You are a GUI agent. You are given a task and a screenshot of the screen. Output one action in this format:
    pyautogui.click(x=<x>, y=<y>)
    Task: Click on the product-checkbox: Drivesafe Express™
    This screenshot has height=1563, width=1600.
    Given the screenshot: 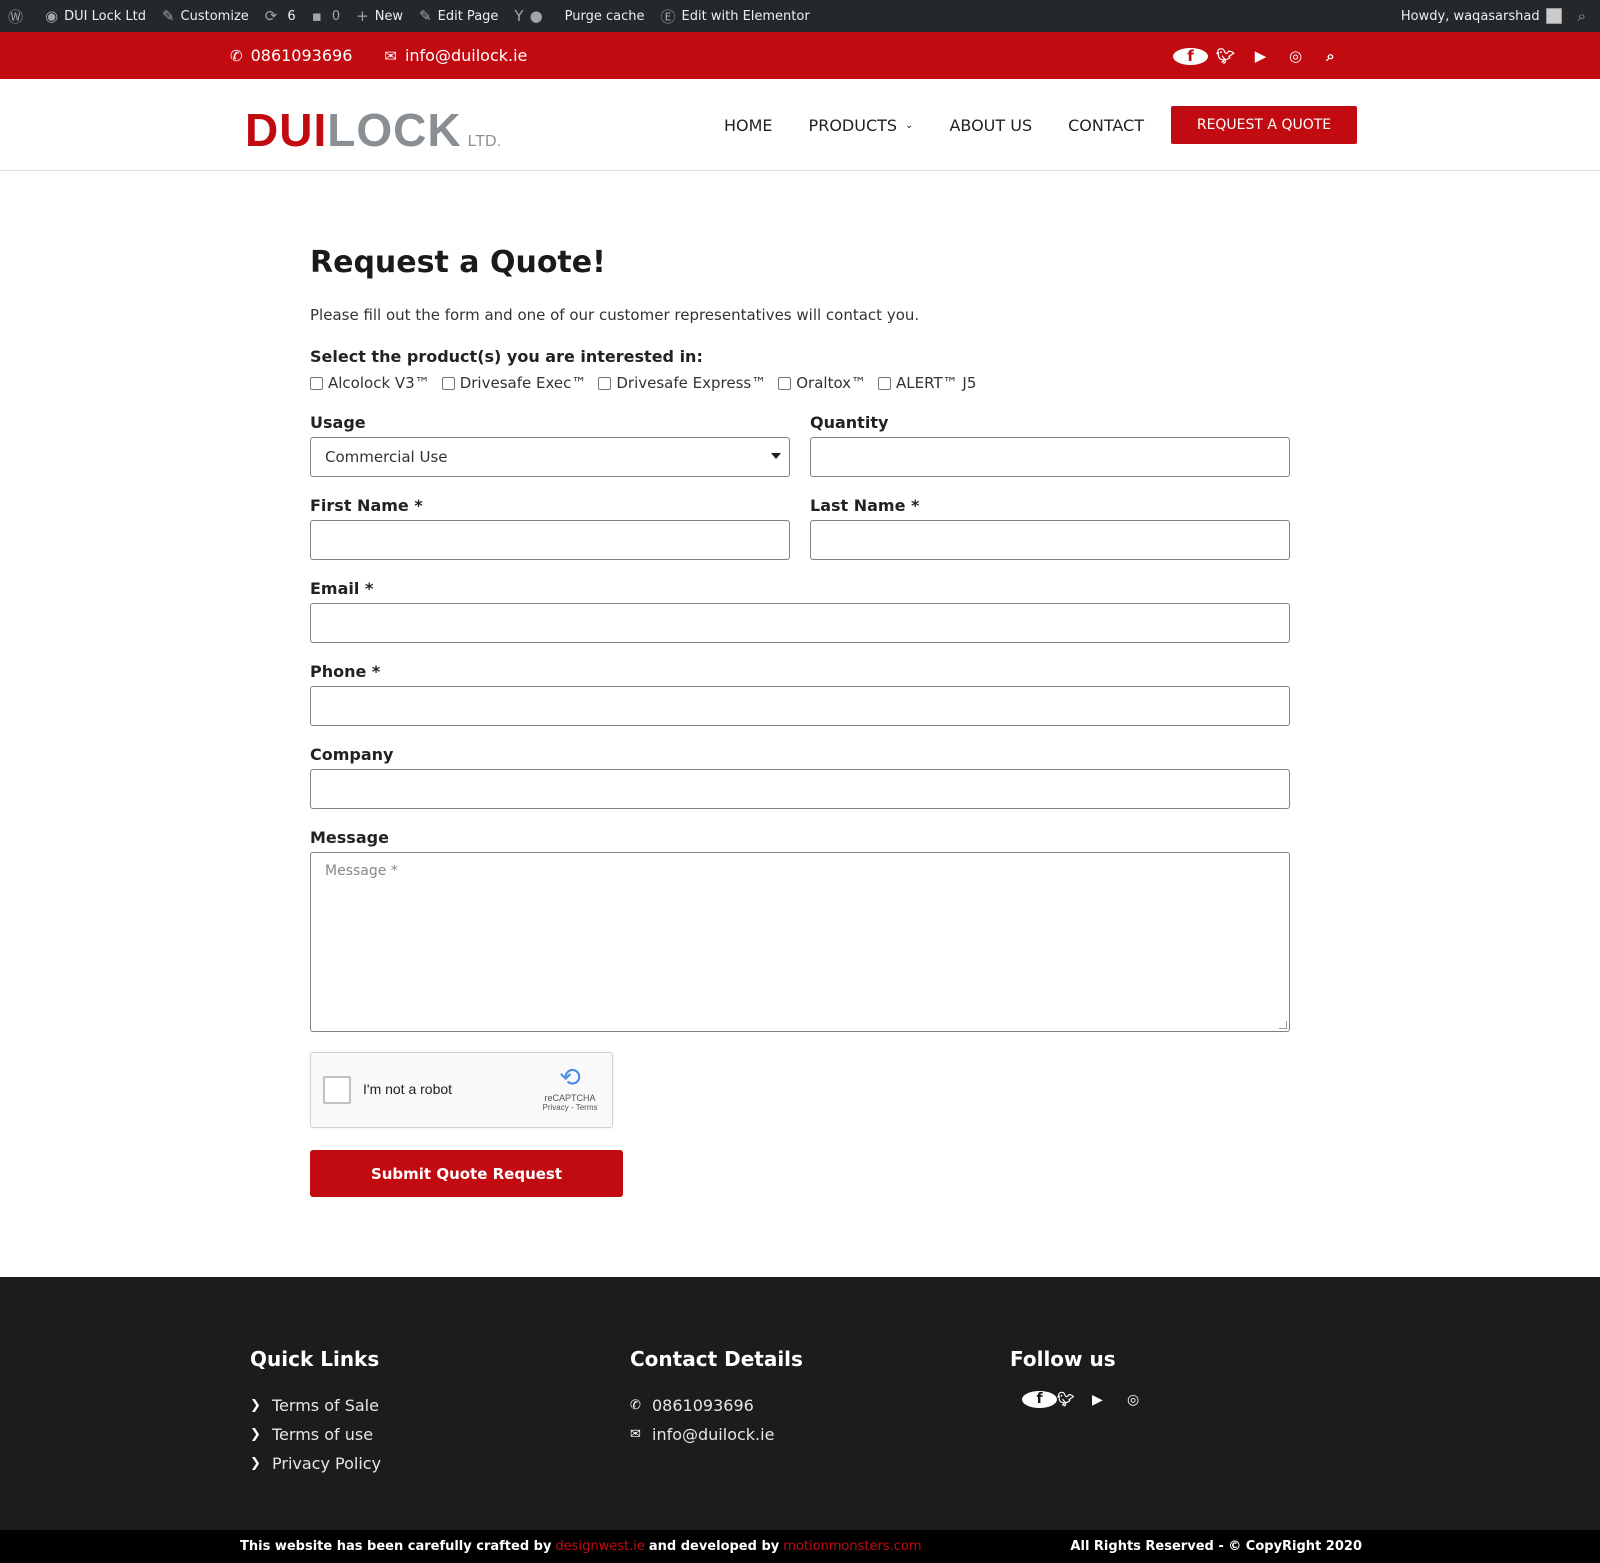 What is the action you would take?
    pyautogui.click(x=682, y=383)
    